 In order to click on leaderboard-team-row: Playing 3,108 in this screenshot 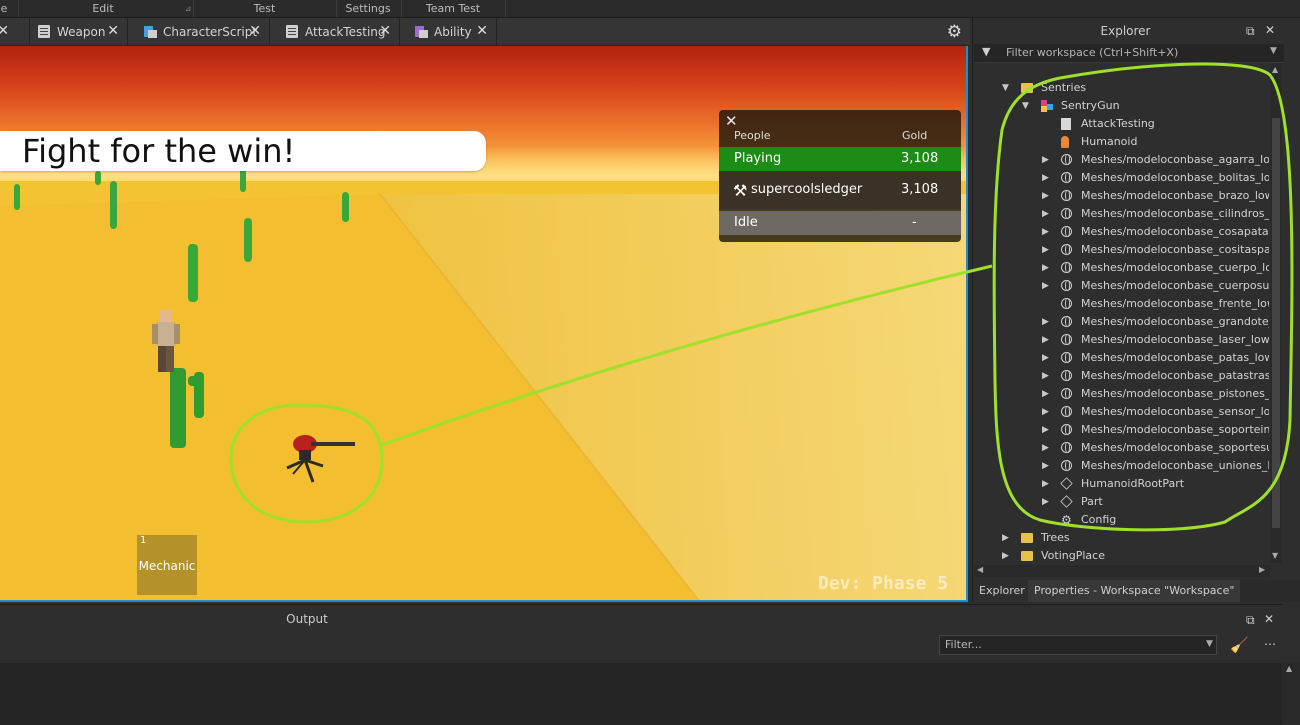, I will do `click(840, 159)`.